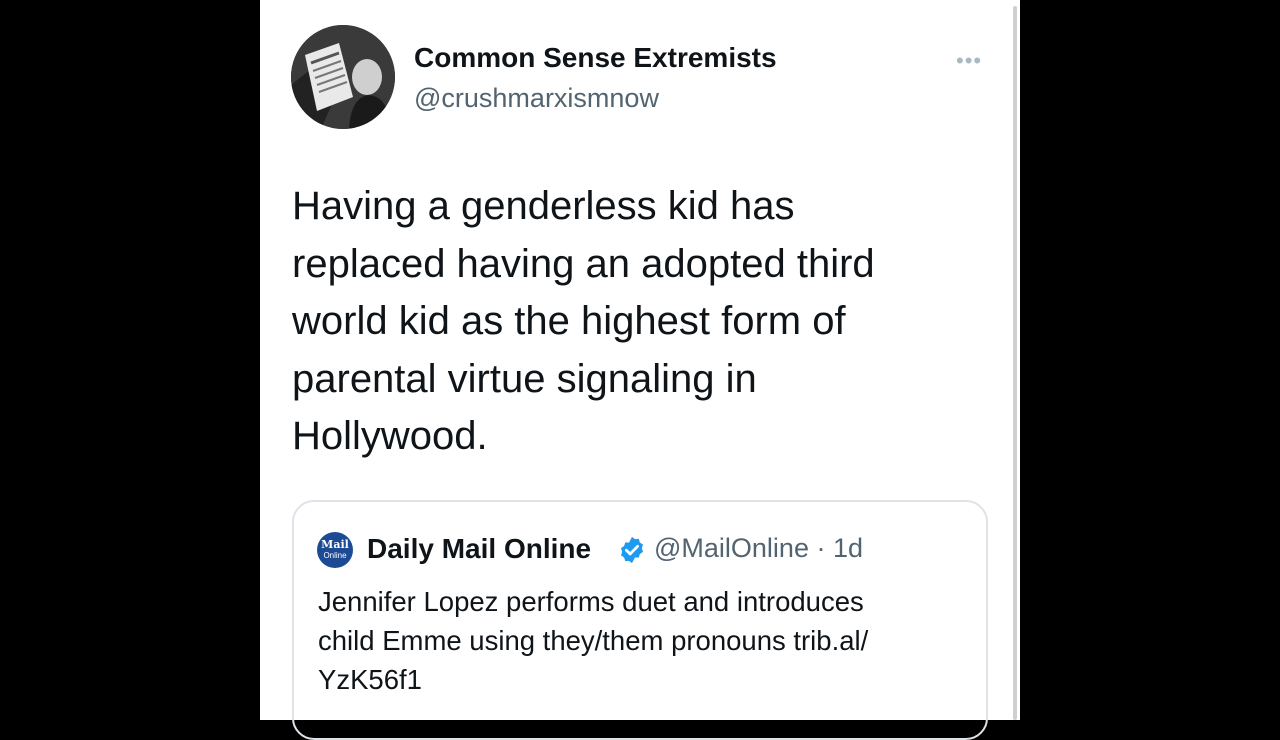 The width and height of the screenshot is (1280, 740). I want to click on quoted-handle-time: @MailOnline · 1d, so click(758, 548).